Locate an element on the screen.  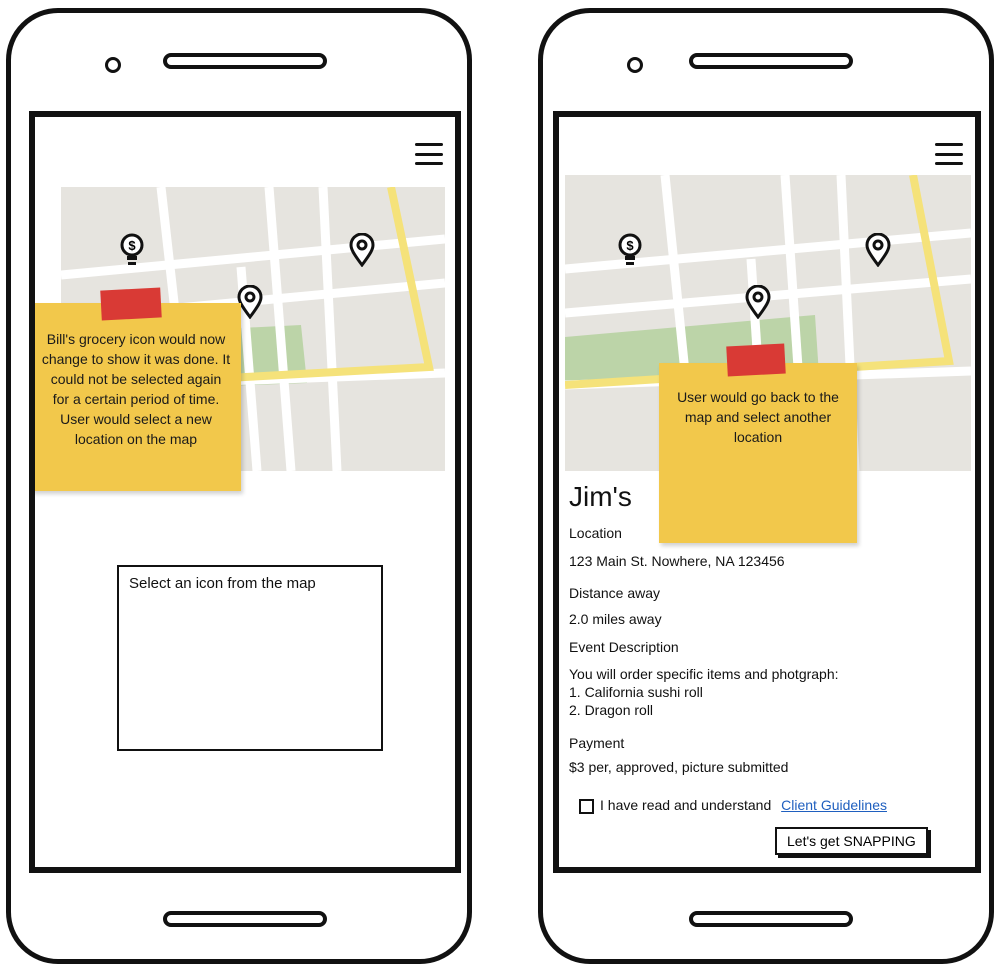
agreement-text: I have read and understand is located at coordinates (686, 805).